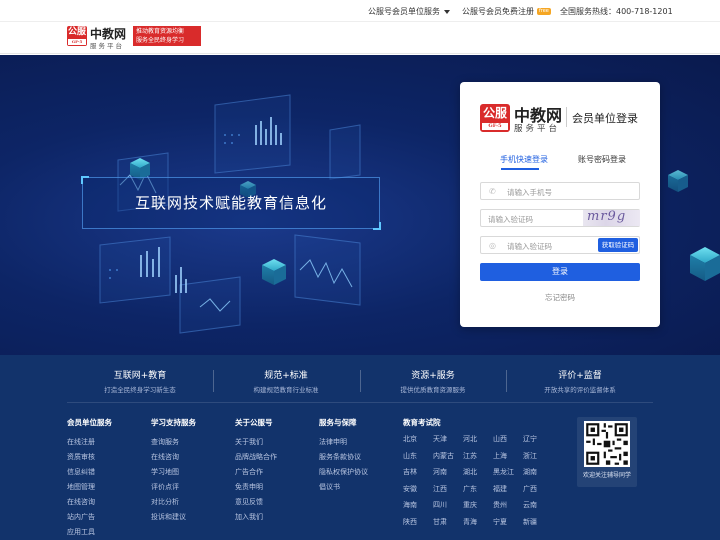  I want to click on footer-link: 信息纠错, so click(89, 472).